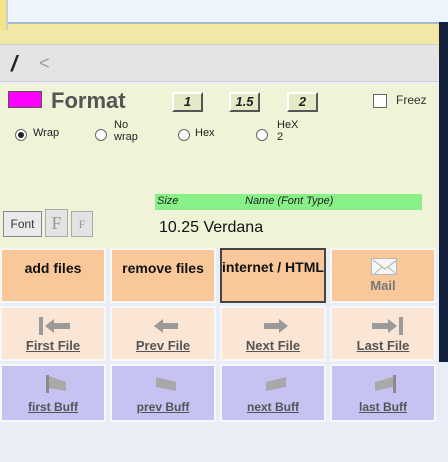 The height and width of the screenshot is (462, 448). Describe the element at coordinates (163, 345) in the screenshot. I see `prev-file-label: Prev File` at that location.